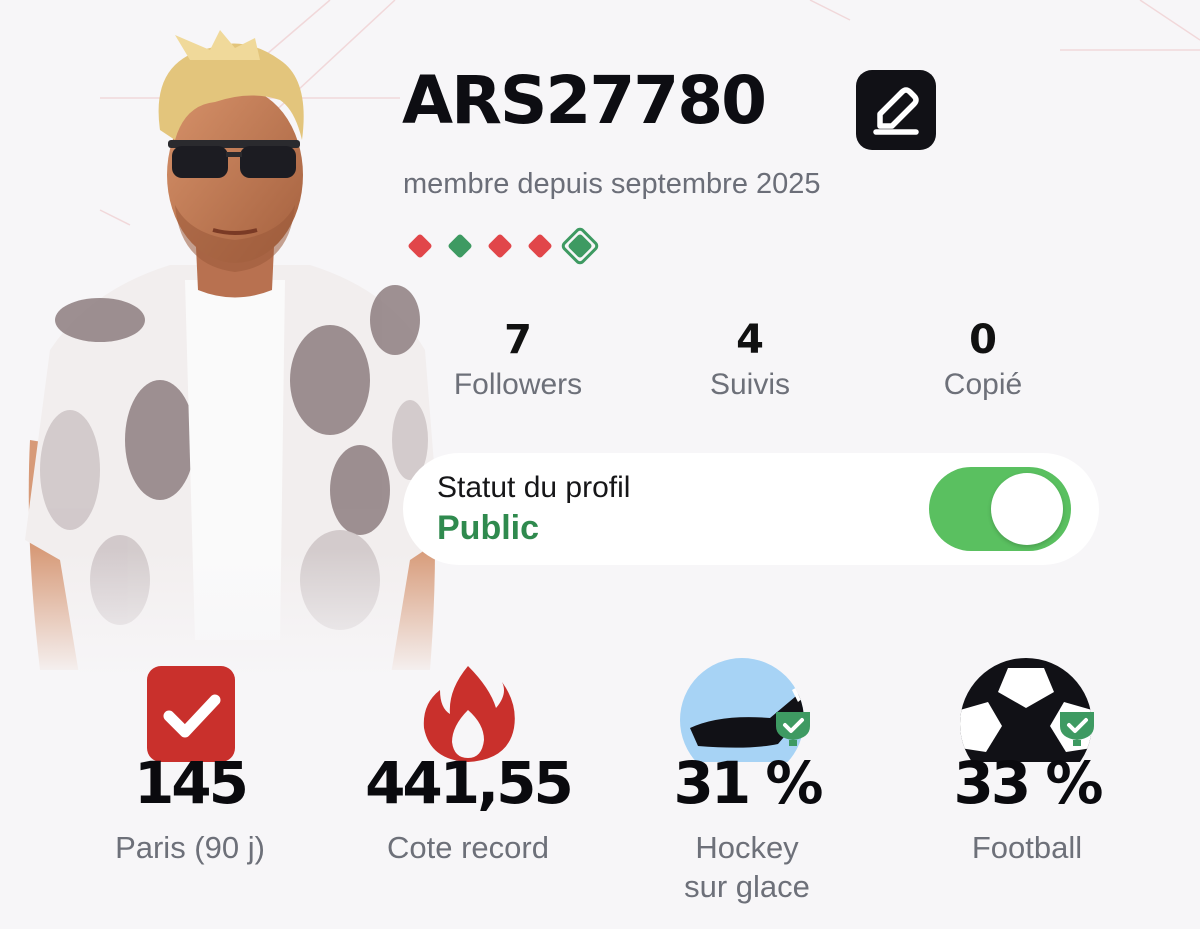  What do you see at coordinates (1027, 509) in the screenshot?
I see `toggle-knob` at bounding box center [1027, 509].